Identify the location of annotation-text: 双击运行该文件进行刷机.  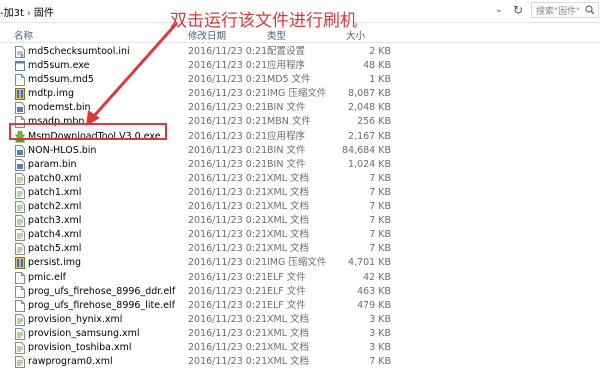
(263, 21).